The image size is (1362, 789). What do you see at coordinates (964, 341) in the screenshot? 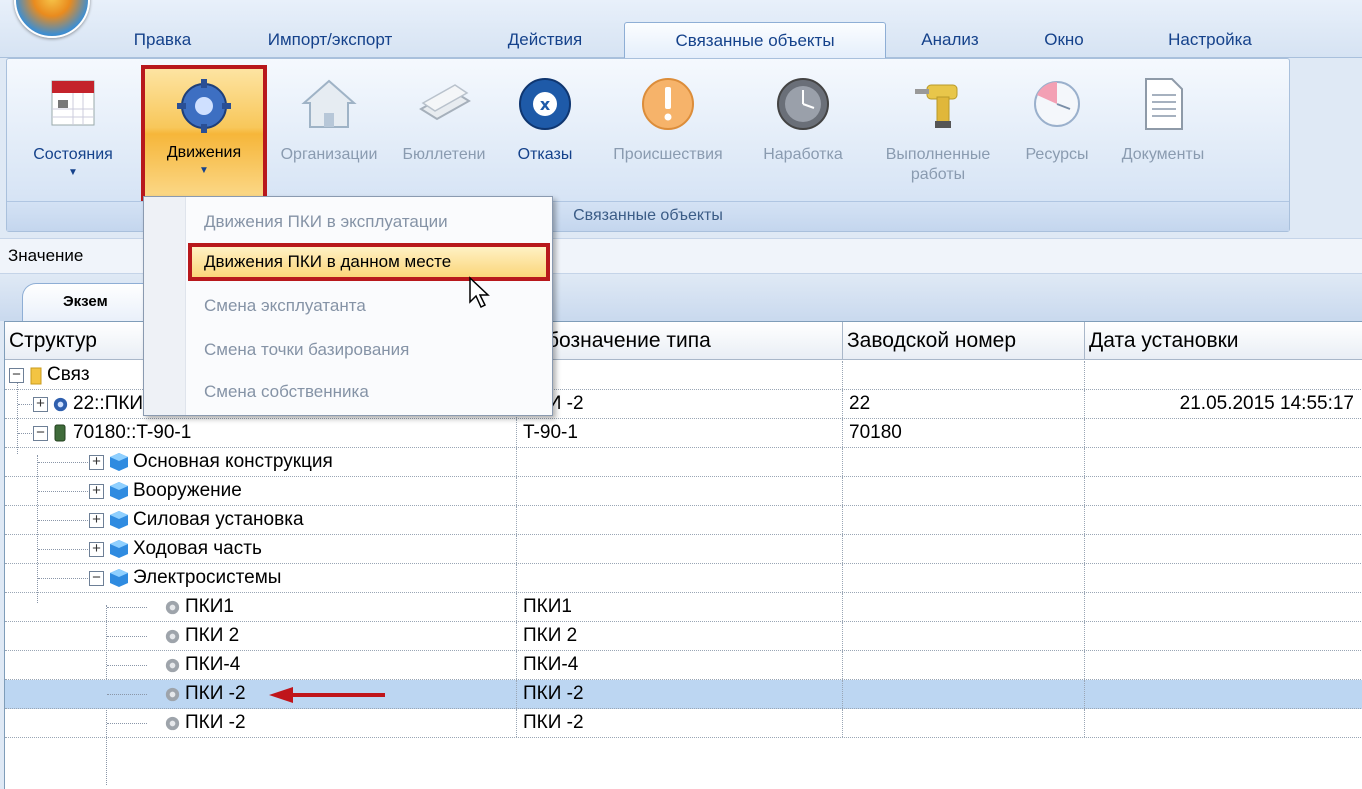
I see `column-header-serial: Заводской номер` at bounding box center [964, 341].